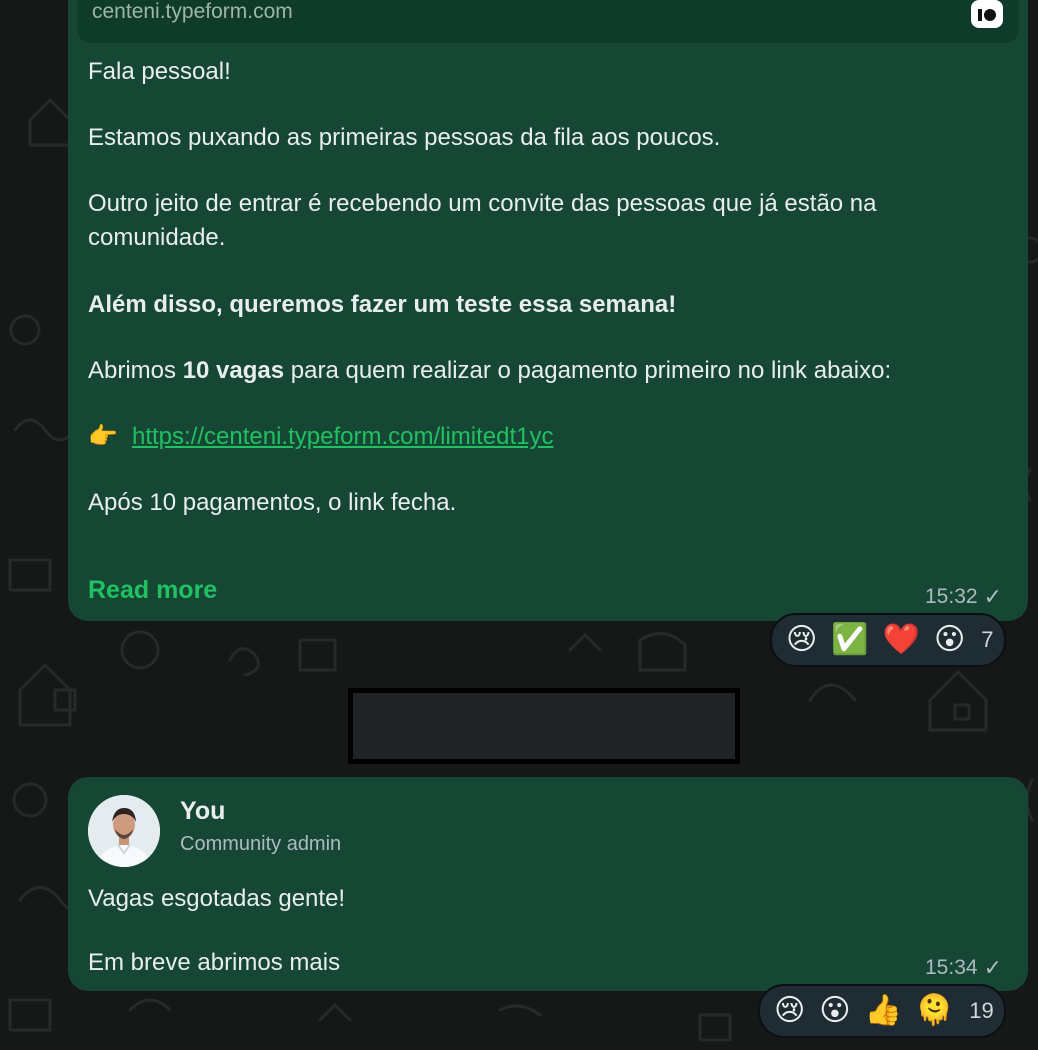  What do you see at coordinates (987, 14) in the screenshot?
I see `typeform-icon` at bounding box center [987, 14].